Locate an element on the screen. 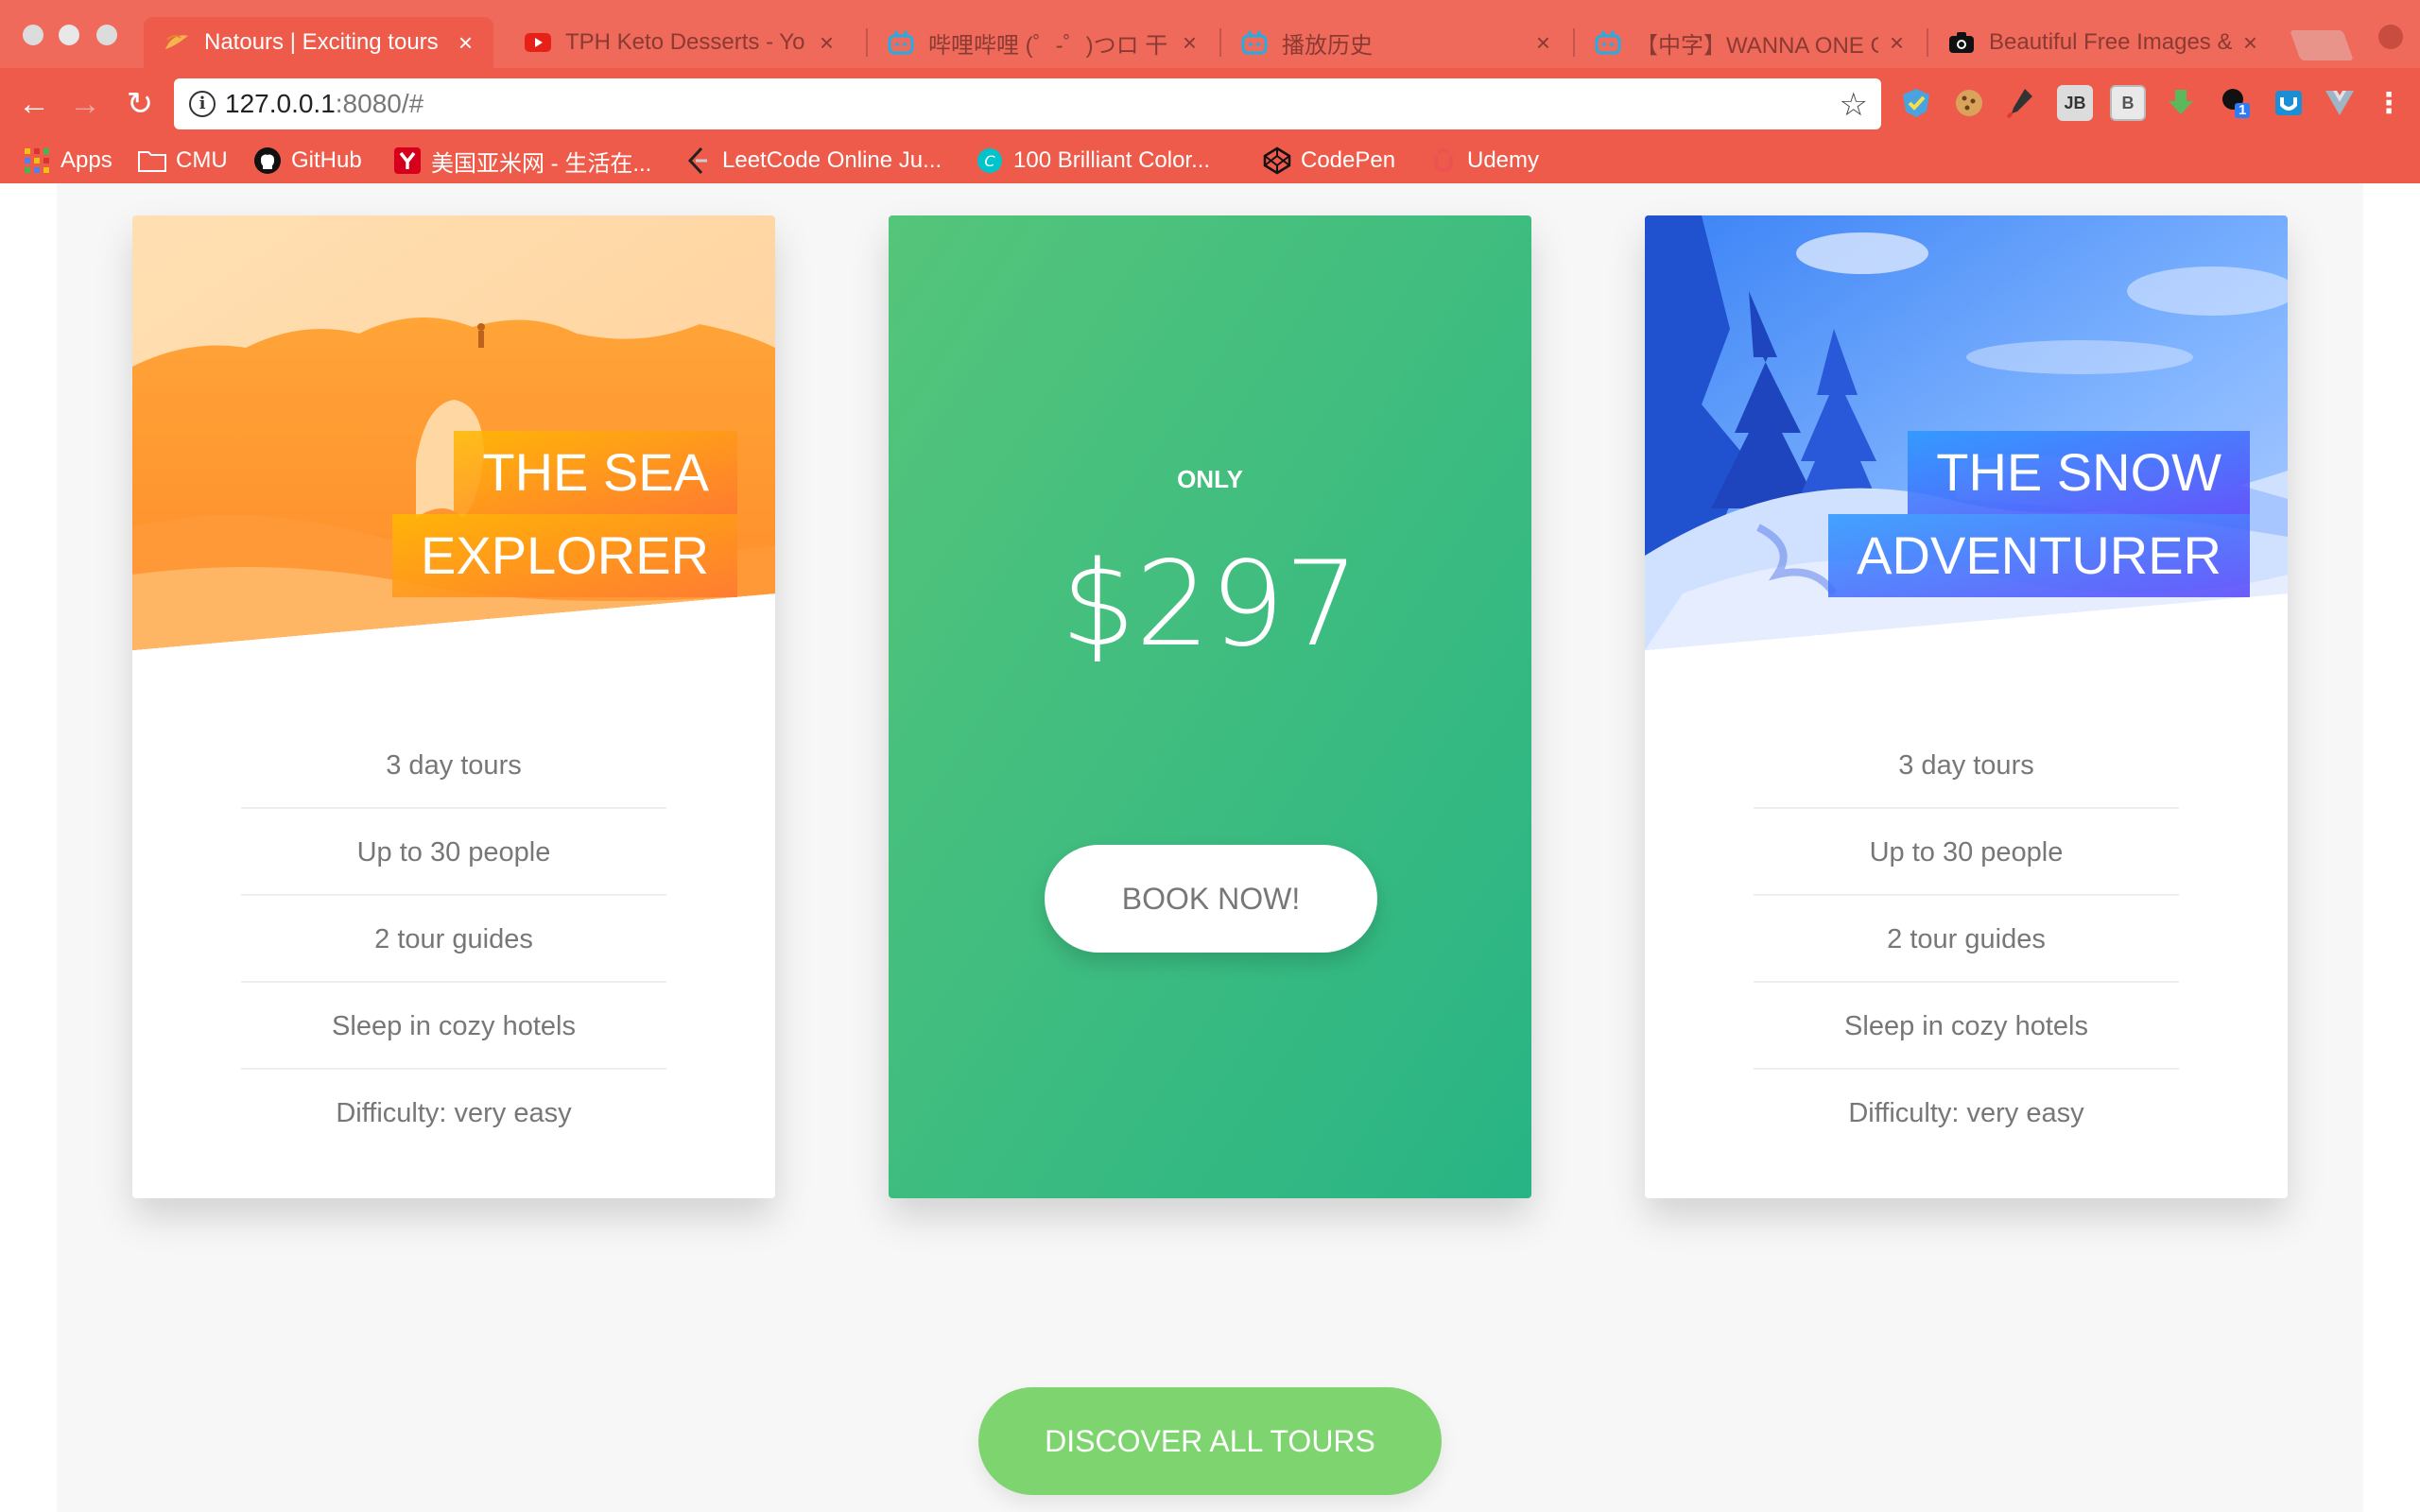 The image size is (2420, 1512). bookmark-label: Apps is located at coordinates (86, 160).